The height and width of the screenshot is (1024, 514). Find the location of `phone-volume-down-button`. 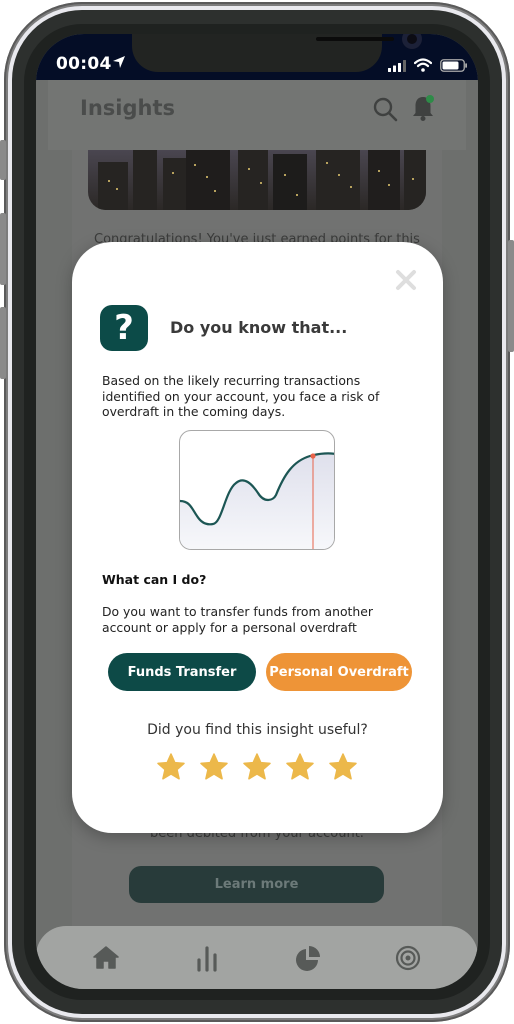

phone-volume-down-button is located at coordinates (3, 343).